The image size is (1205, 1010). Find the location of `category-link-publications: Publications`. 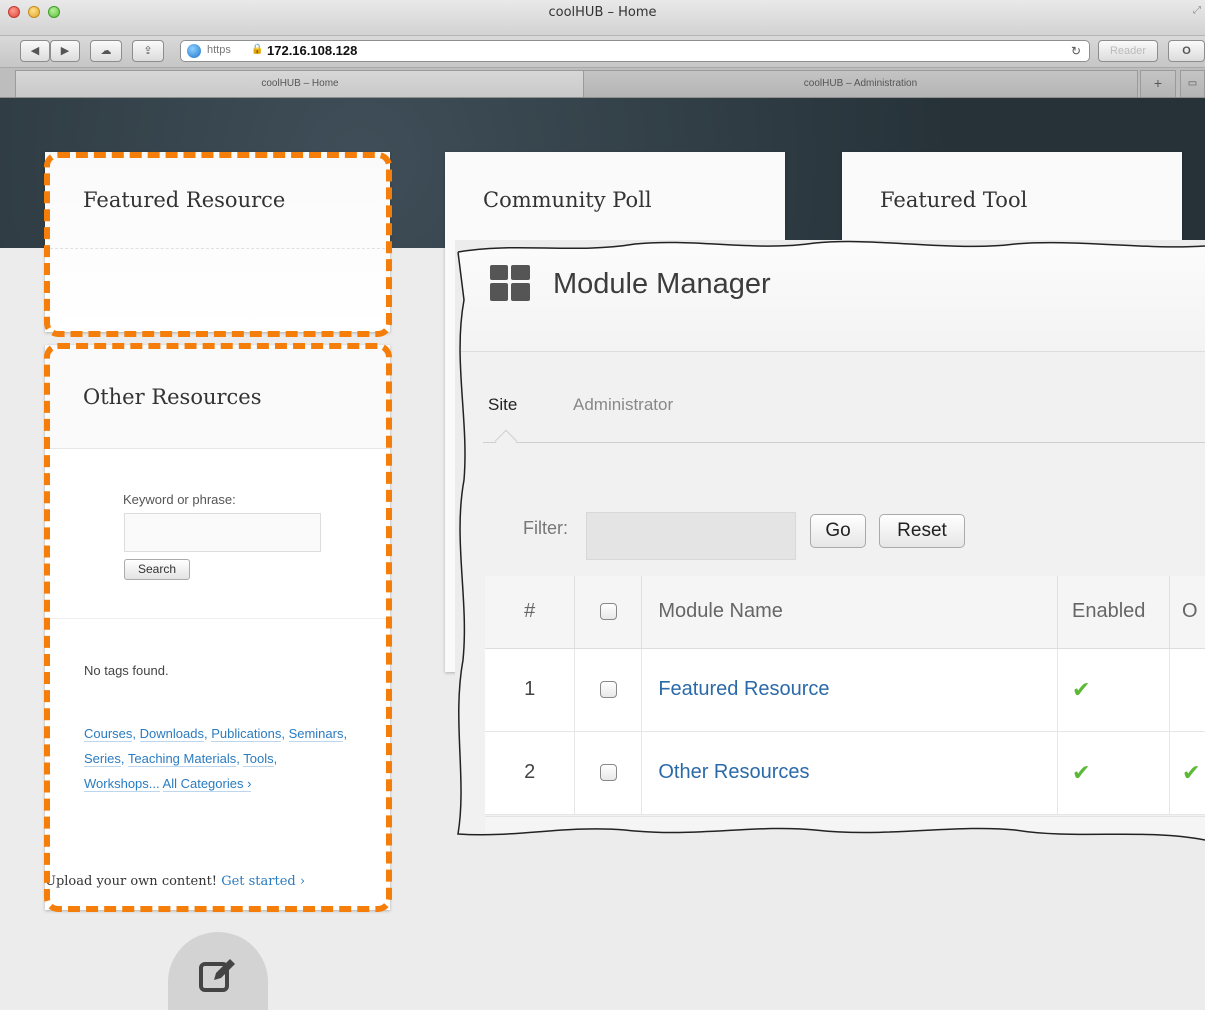

category-link-publications: Publications is located at coordinates (246, 734).